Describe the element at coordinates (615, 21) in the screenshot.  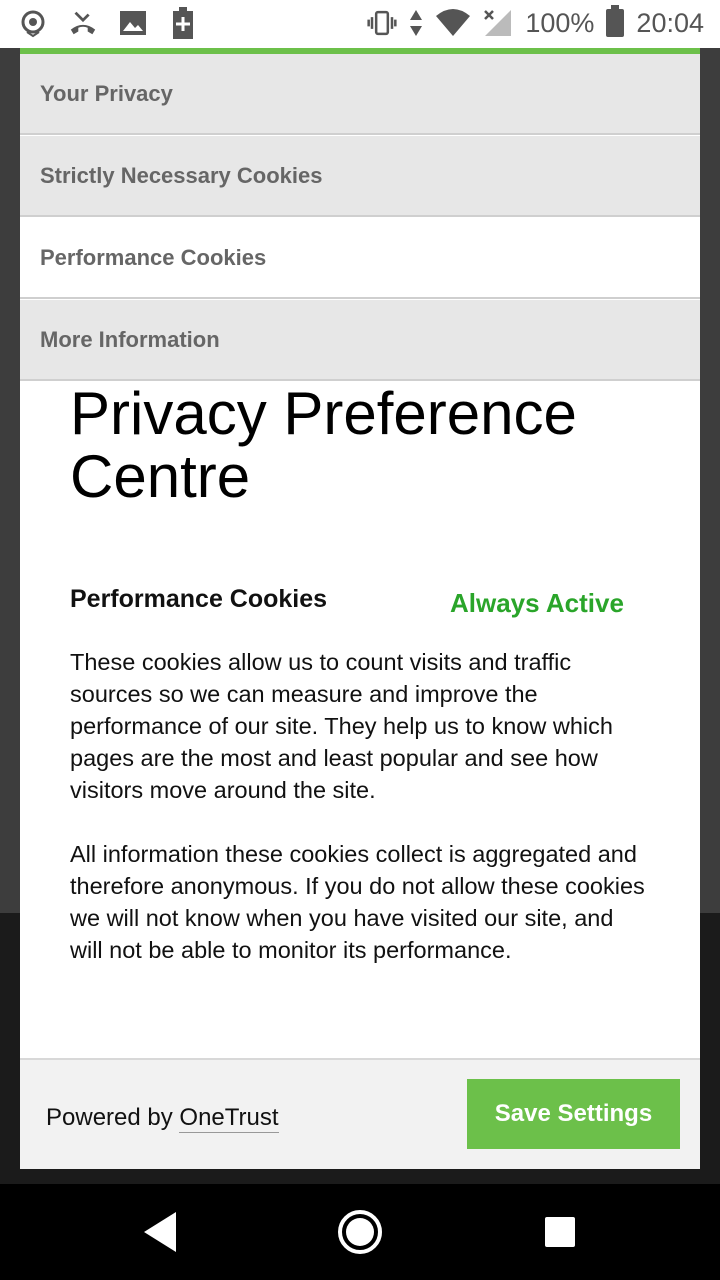
I see `battery-icon` at that location.